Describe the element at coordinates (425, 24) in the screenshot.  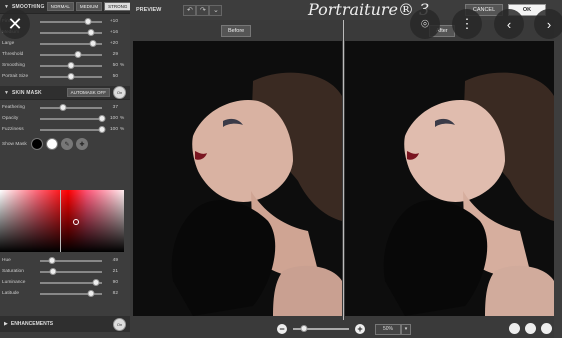
I see `lens-search-icon: ⌾` at that location.